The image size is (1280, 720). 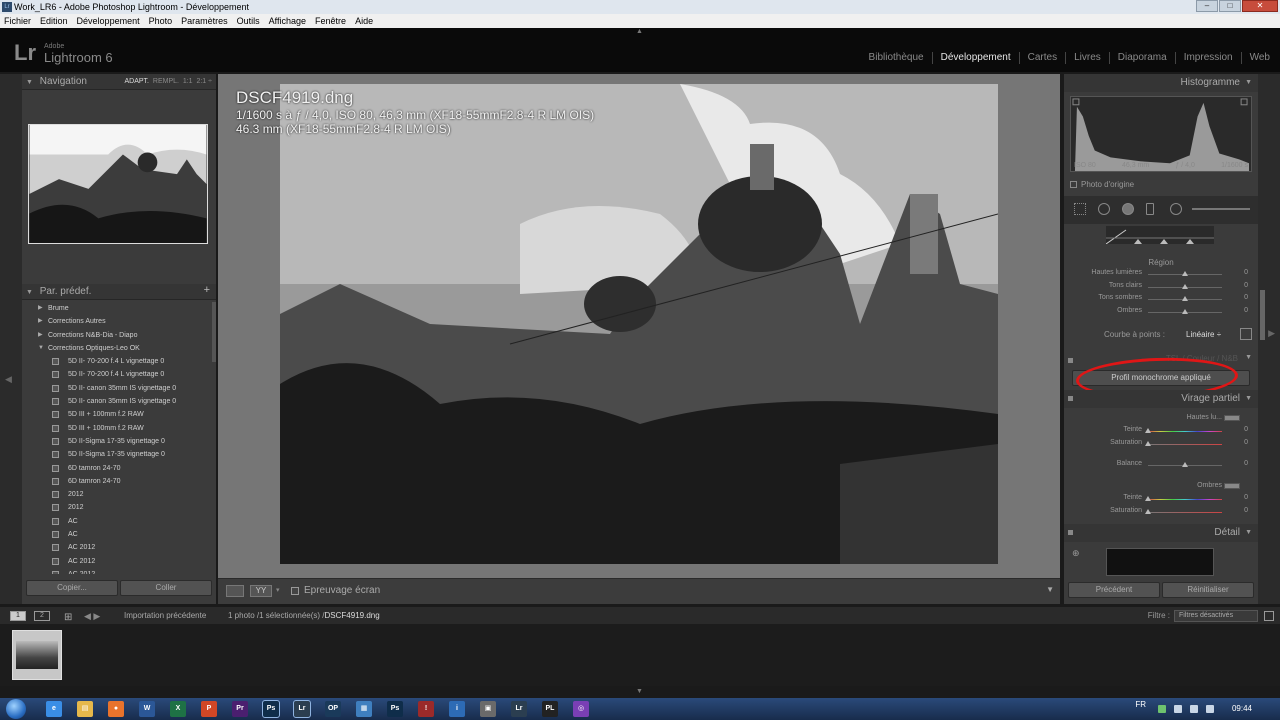 What do you see at coordinates (1050, 589) in the screenshot?
I see `toolbar-menu-icon: ▼` at bounding box center [1050, 589].